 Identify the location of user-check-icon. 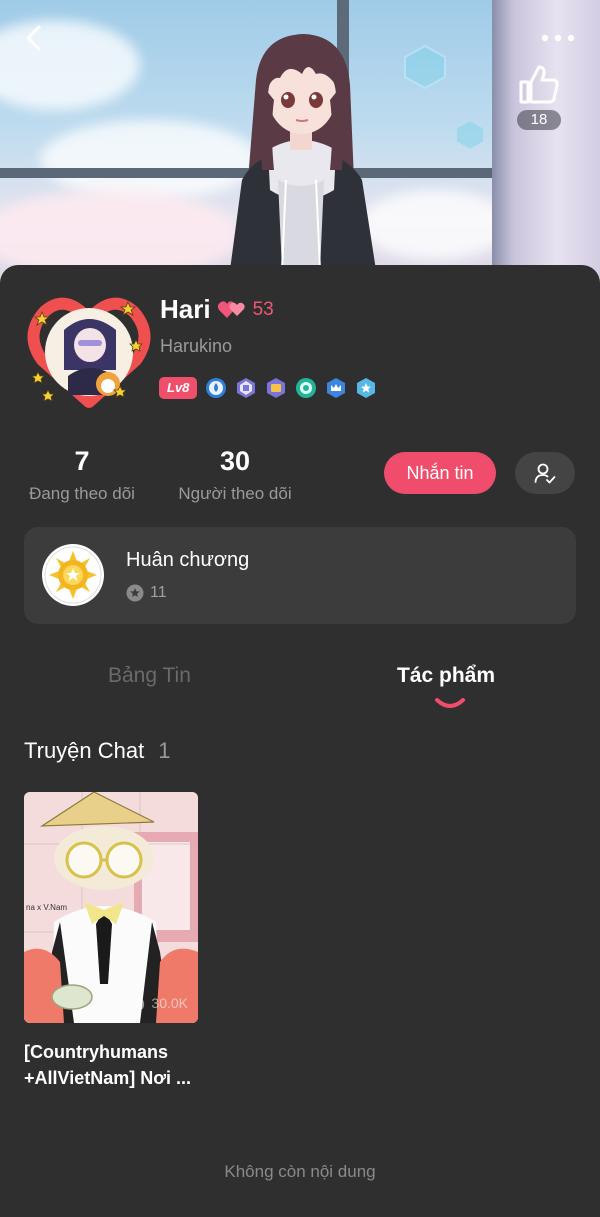
(545, 473).